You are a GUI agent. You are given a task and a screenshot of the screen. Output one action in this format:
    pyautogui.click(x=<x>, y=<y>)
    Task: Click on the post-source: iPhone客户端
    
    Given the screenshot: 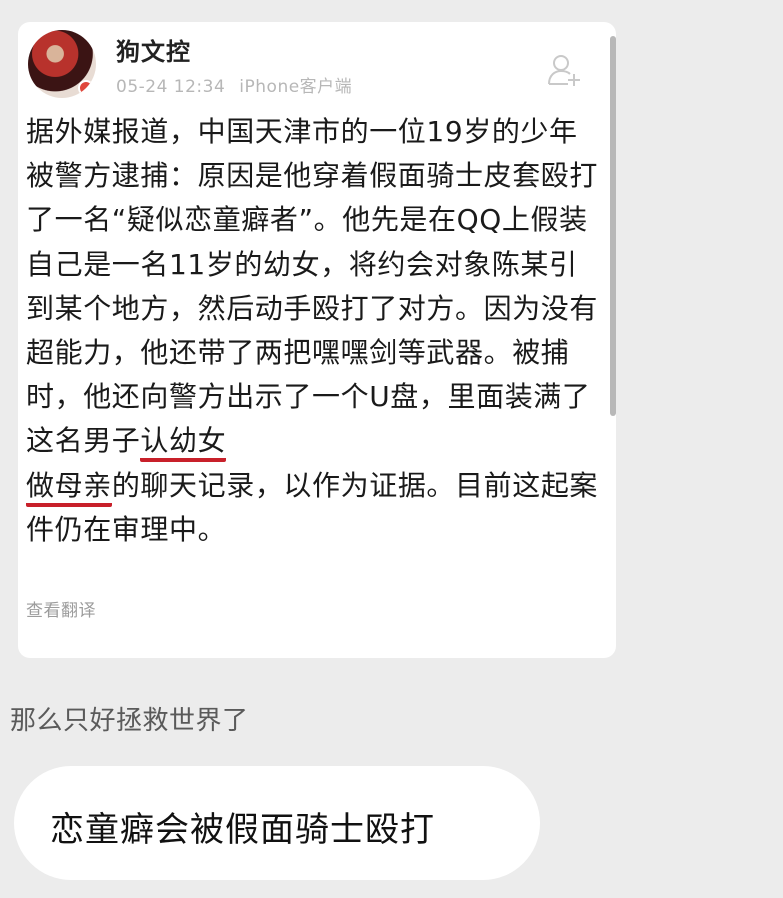 What is the action you would take?
    pyautogui.click(x=296, y=87)
    